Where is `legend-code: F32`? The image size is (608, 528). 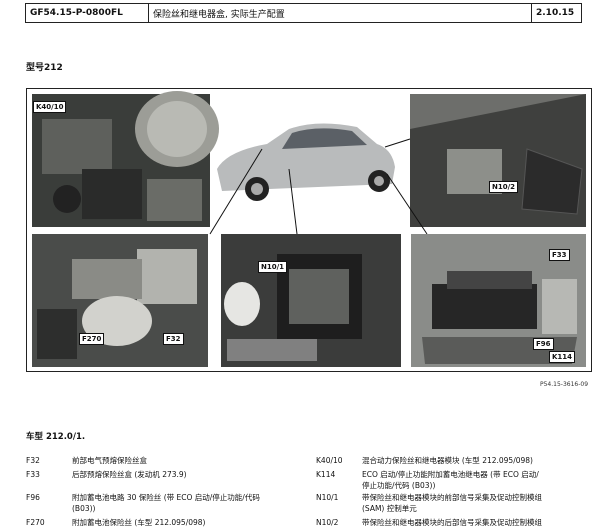
legend-code: F32 is located at coordinates (33, 460).